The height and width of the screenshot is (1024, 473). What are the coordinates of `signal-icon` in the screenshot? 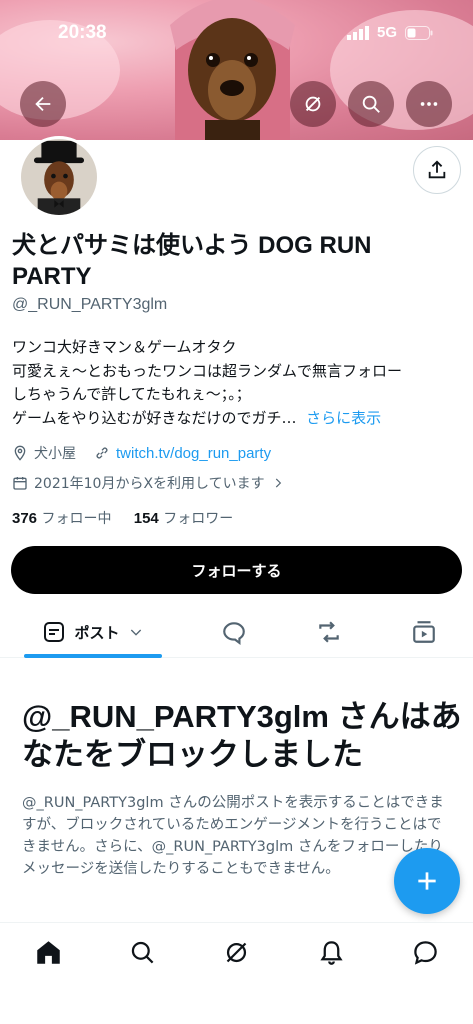 It's located at (357, 32).